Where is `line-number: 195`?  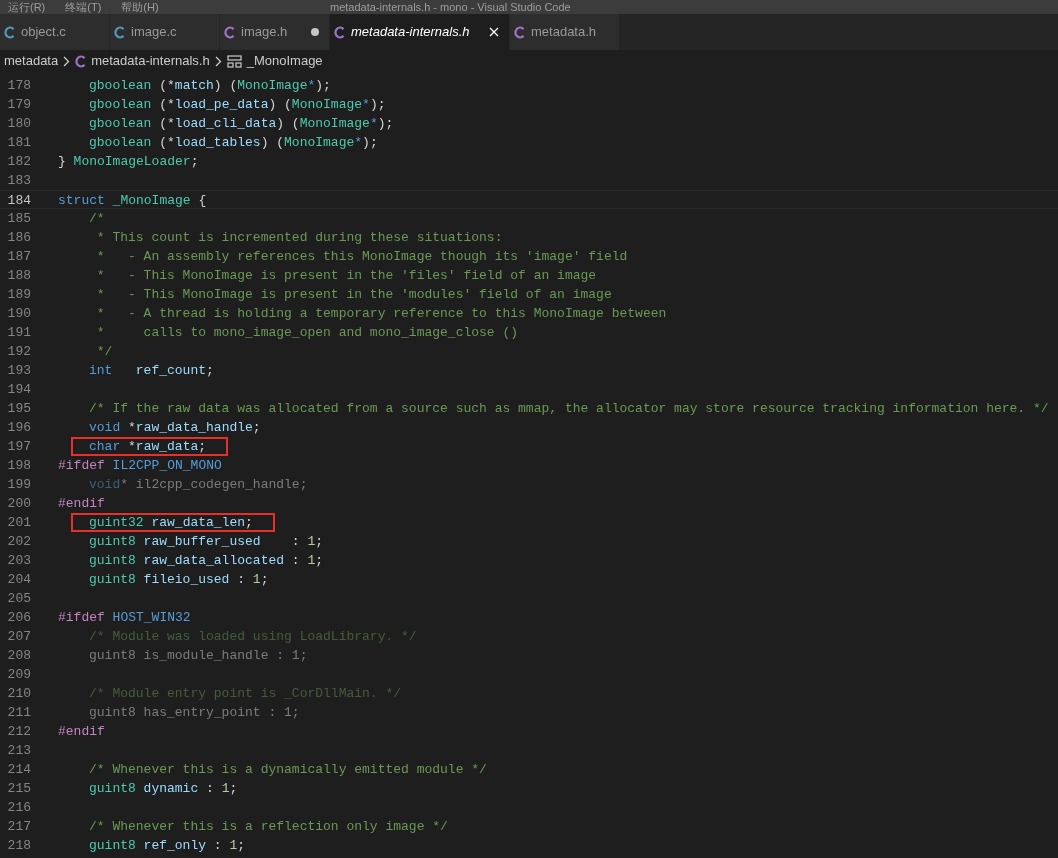 line-number: 195 is located at coordinates (18, 409).